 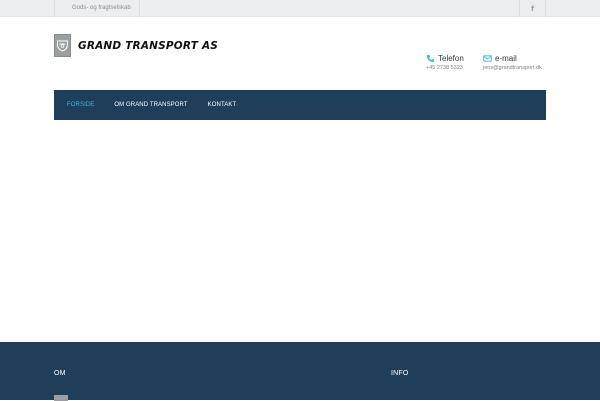 I want to click on facebook-icon: f, so click(x=532, y=8).